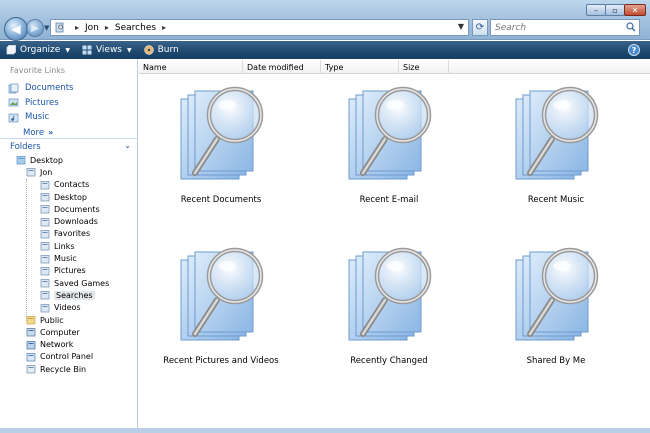 The width and height of the screenshot is (650, 433). I want to click on address-bar-region: – ▫ ✕ ◀ ▶ ▼ ▸ Jon ▸ Searches ▸ ▼ ⟳, so click(325, 20).